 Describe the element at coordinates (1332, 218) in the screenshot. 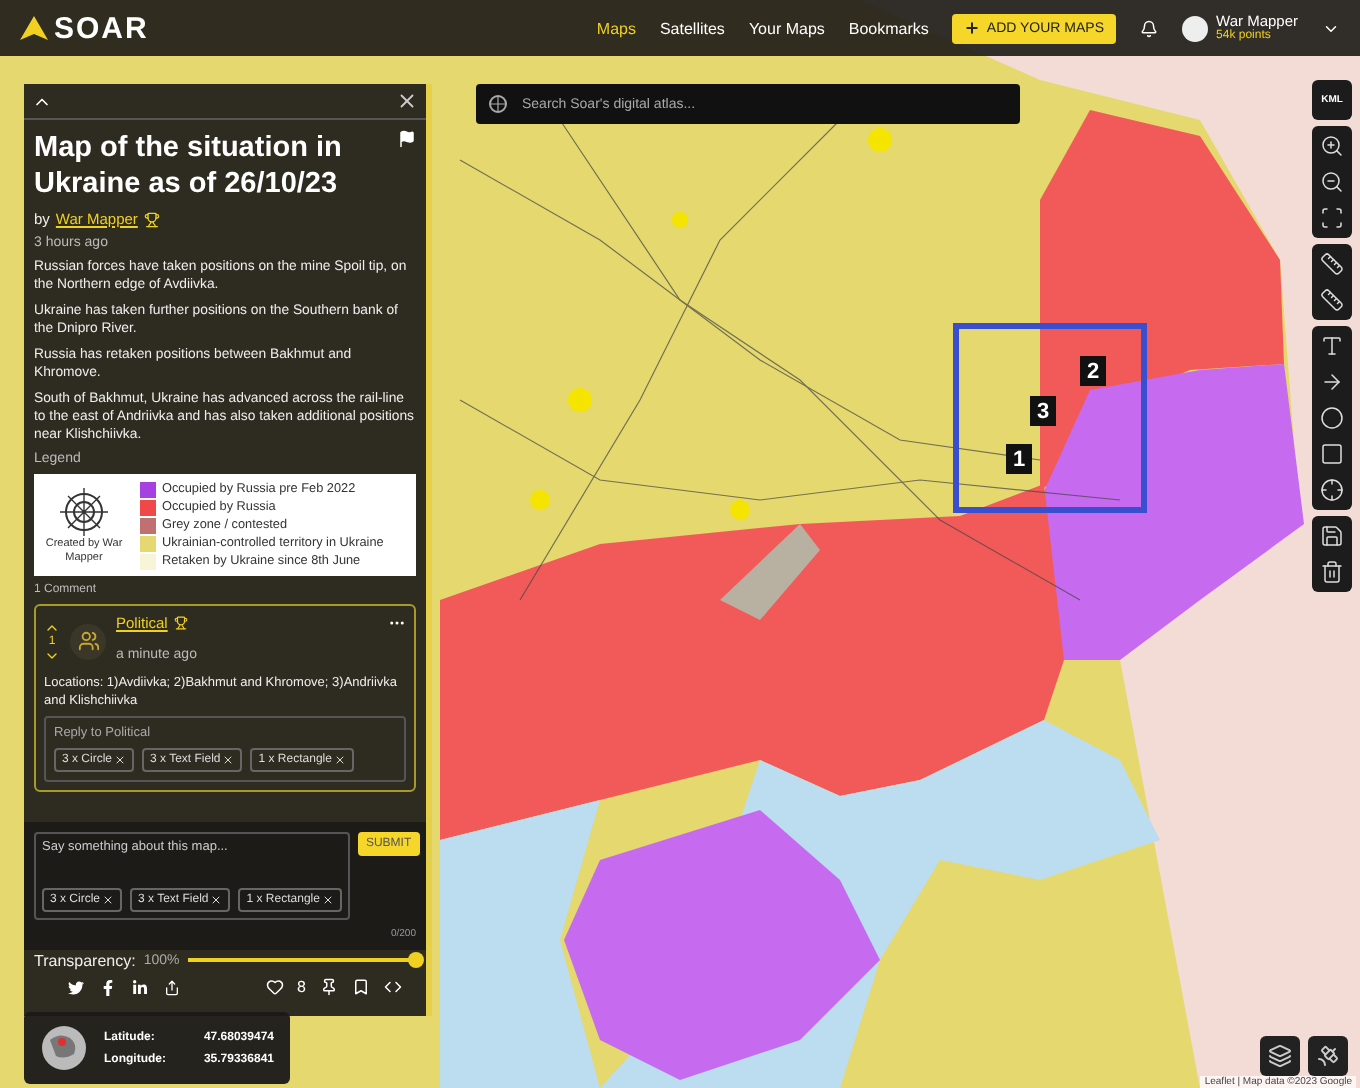

I see `fit-screen-icon` at that location.